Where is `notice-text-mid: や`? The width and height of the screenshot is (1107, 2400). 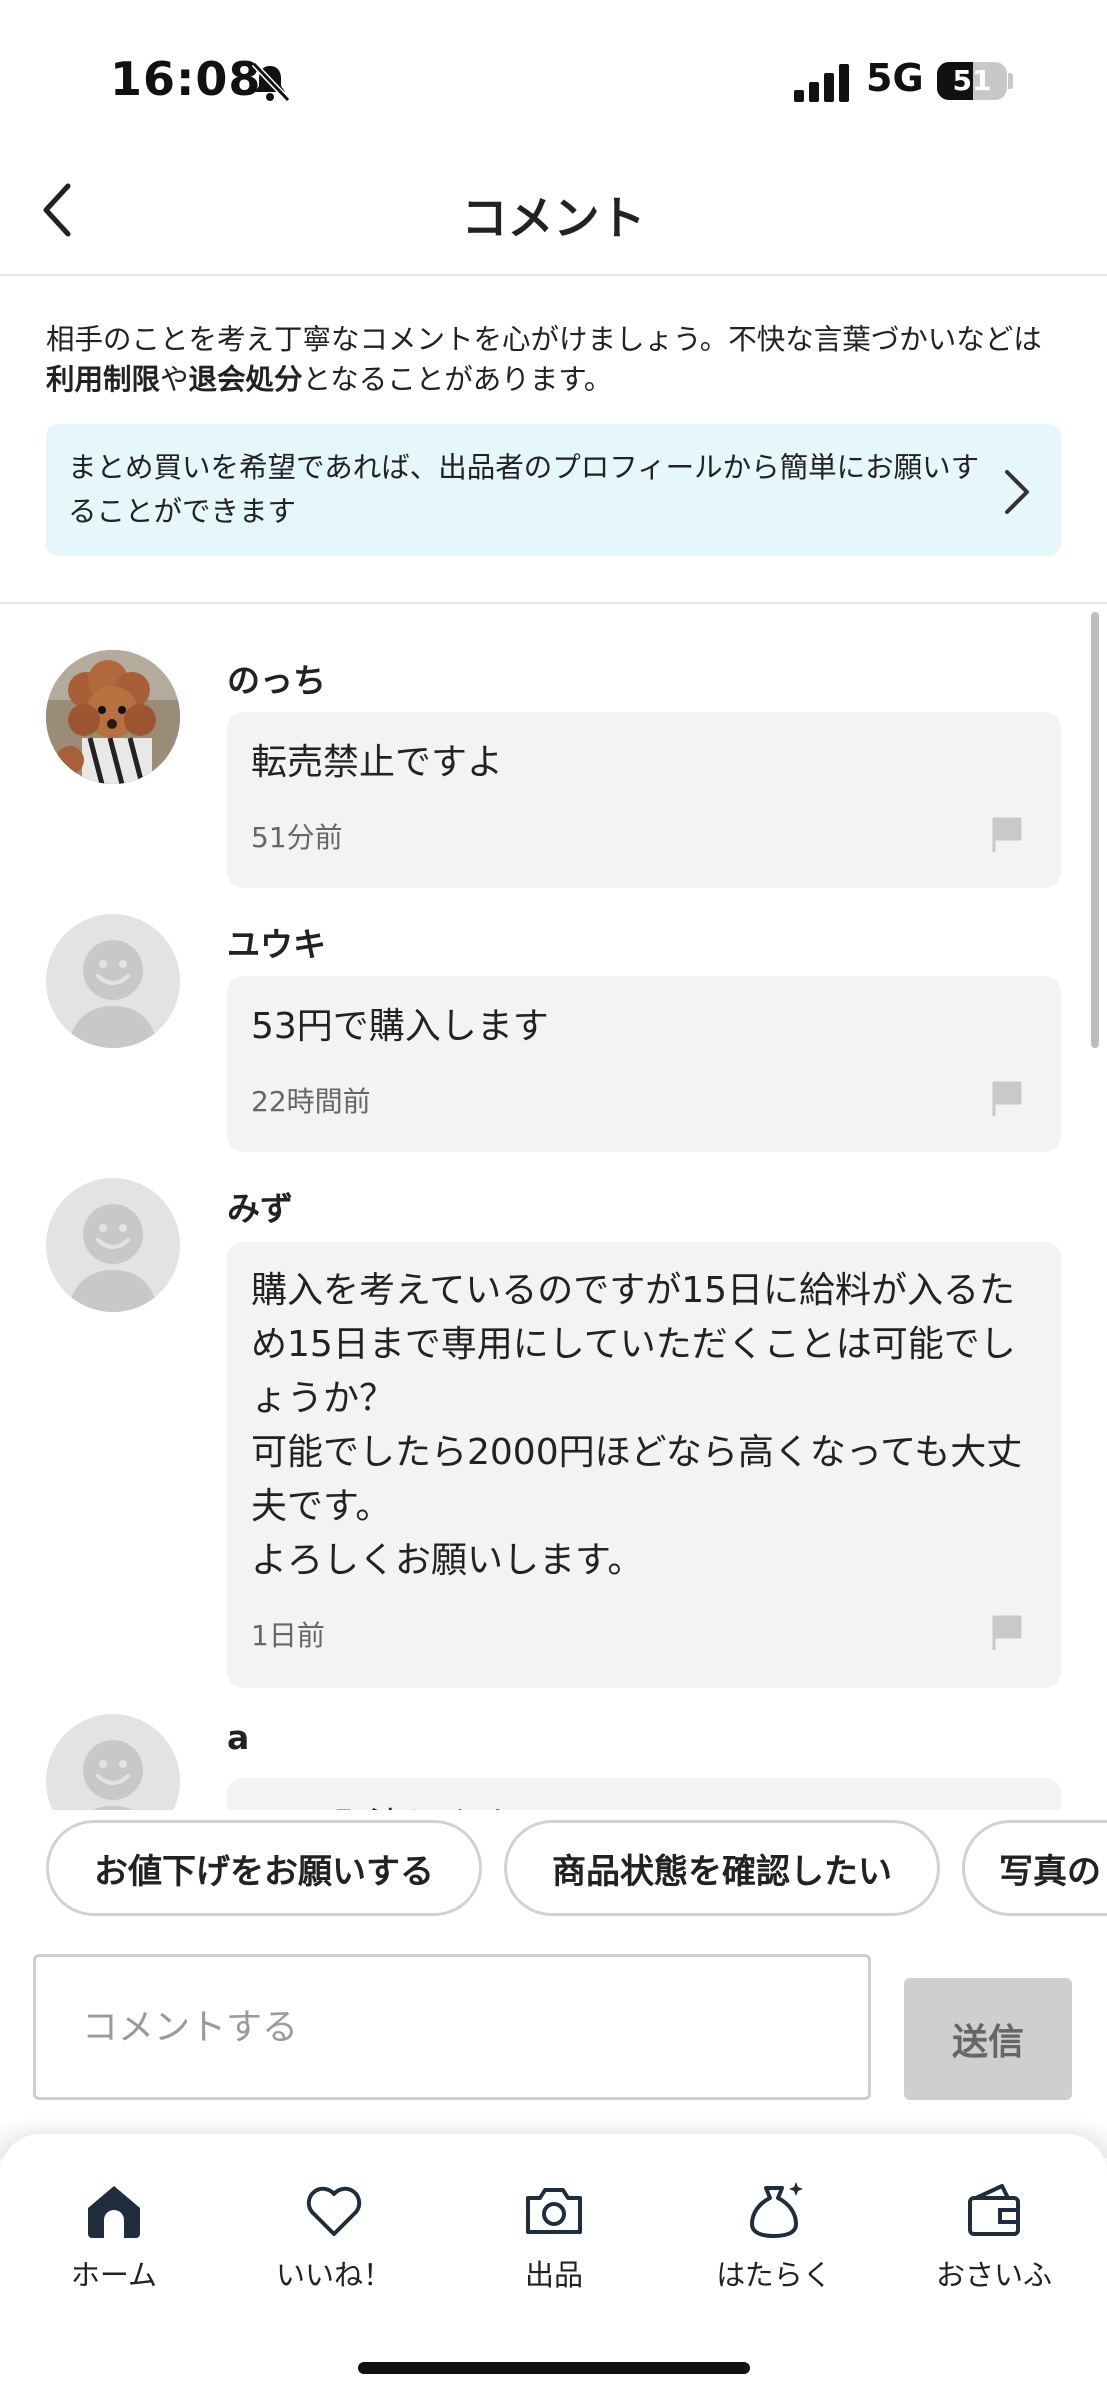
notice-text-mid: や is located at coordinates (174, 379).